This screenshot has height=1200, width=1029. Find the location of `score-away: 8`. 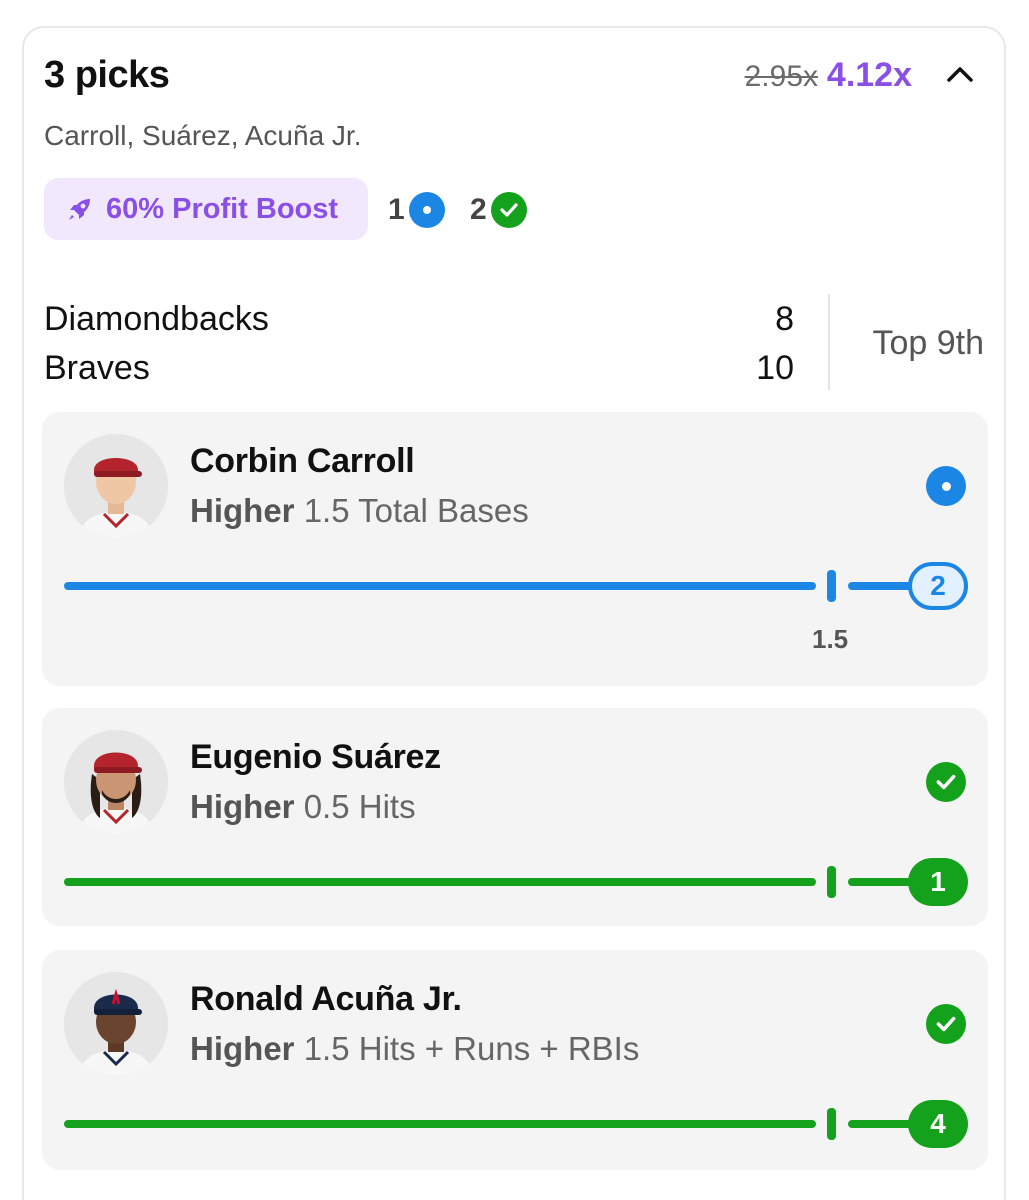

score-away: 8 is located at coordinates (784, 319).